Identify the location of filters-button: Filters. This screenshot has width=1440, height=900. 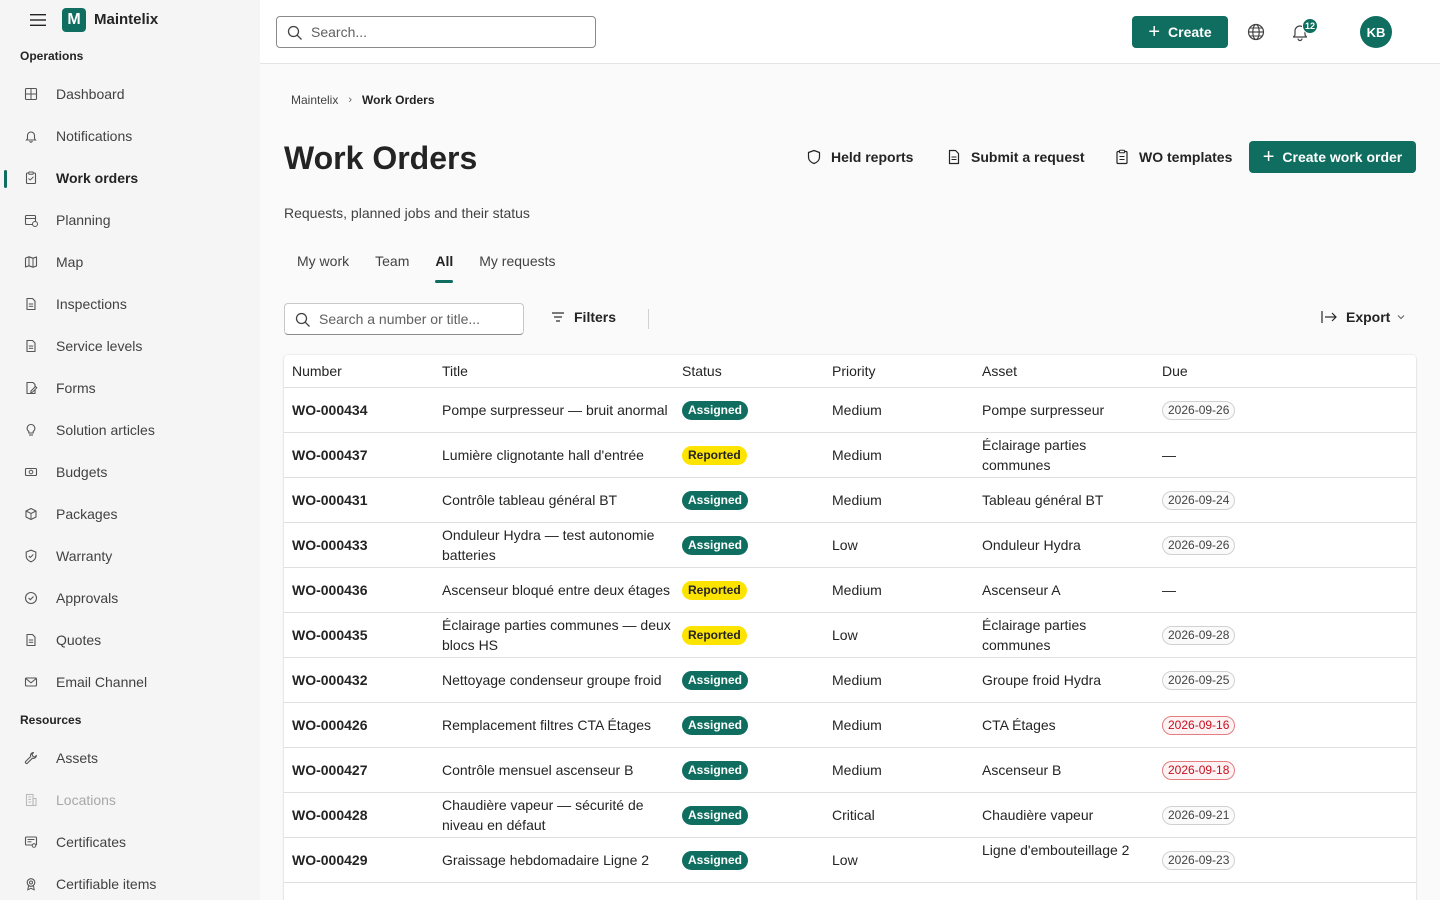
(583, 317).